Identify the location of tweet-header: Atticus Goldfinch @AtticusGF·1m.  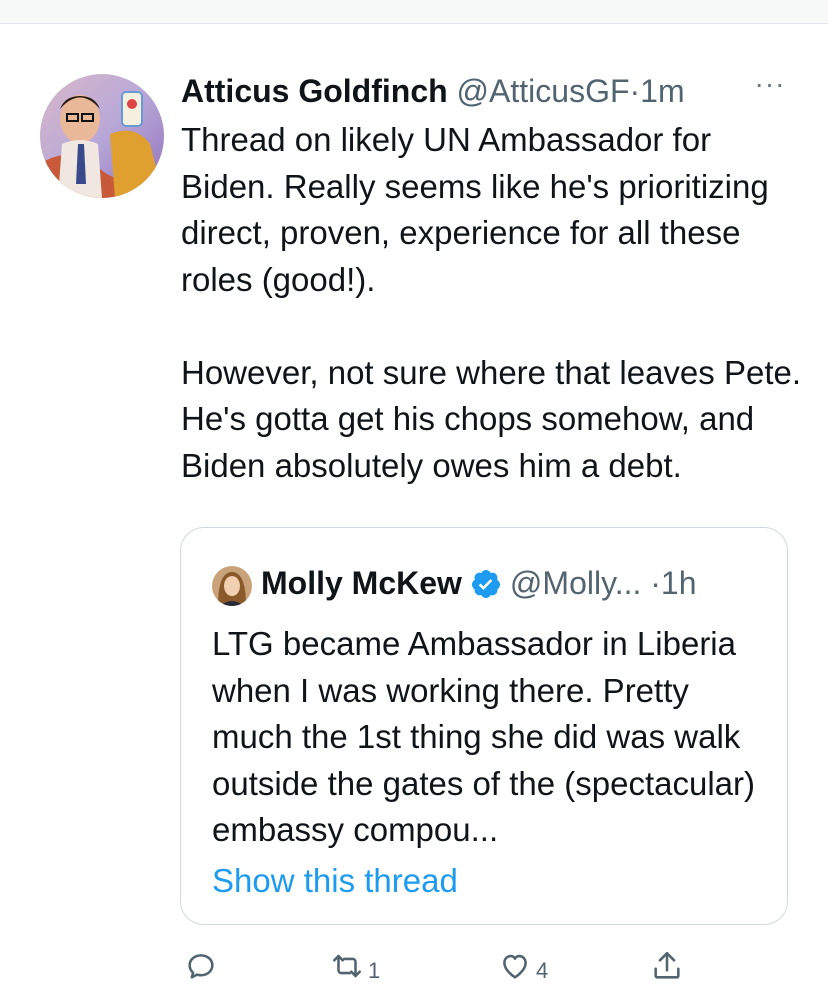
(481, 91).